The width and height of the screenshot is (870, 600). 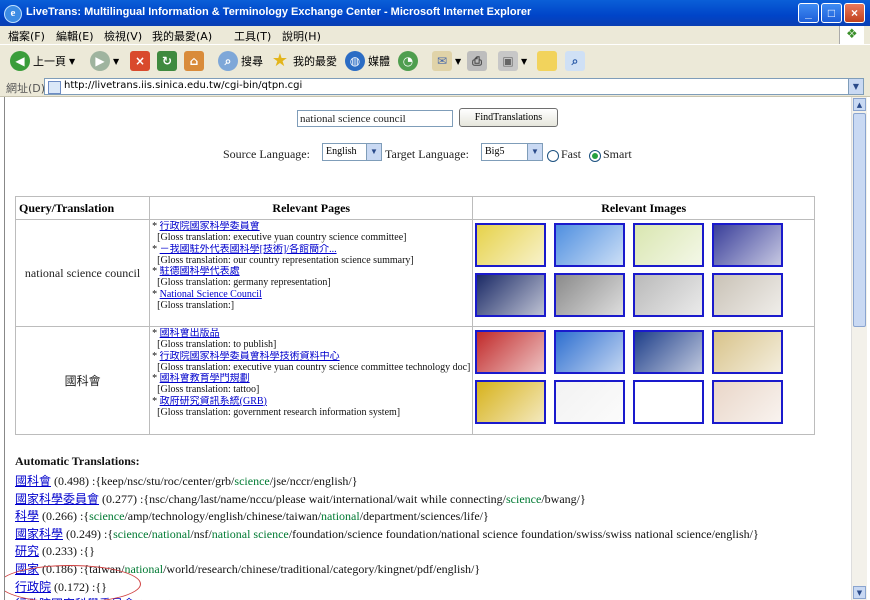 I want to click on translation-score: (0.277), so click(x=120, y=498).